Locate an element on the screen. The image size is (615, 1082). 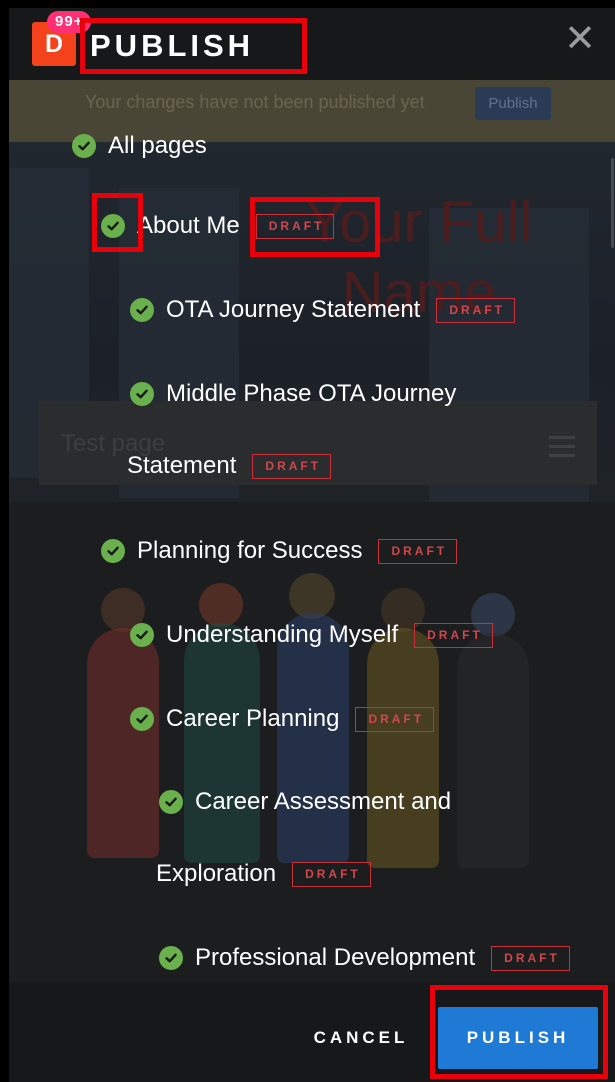
tree-item-professional-development: Professional Development DRAFT is located at coordinates (364, 958).